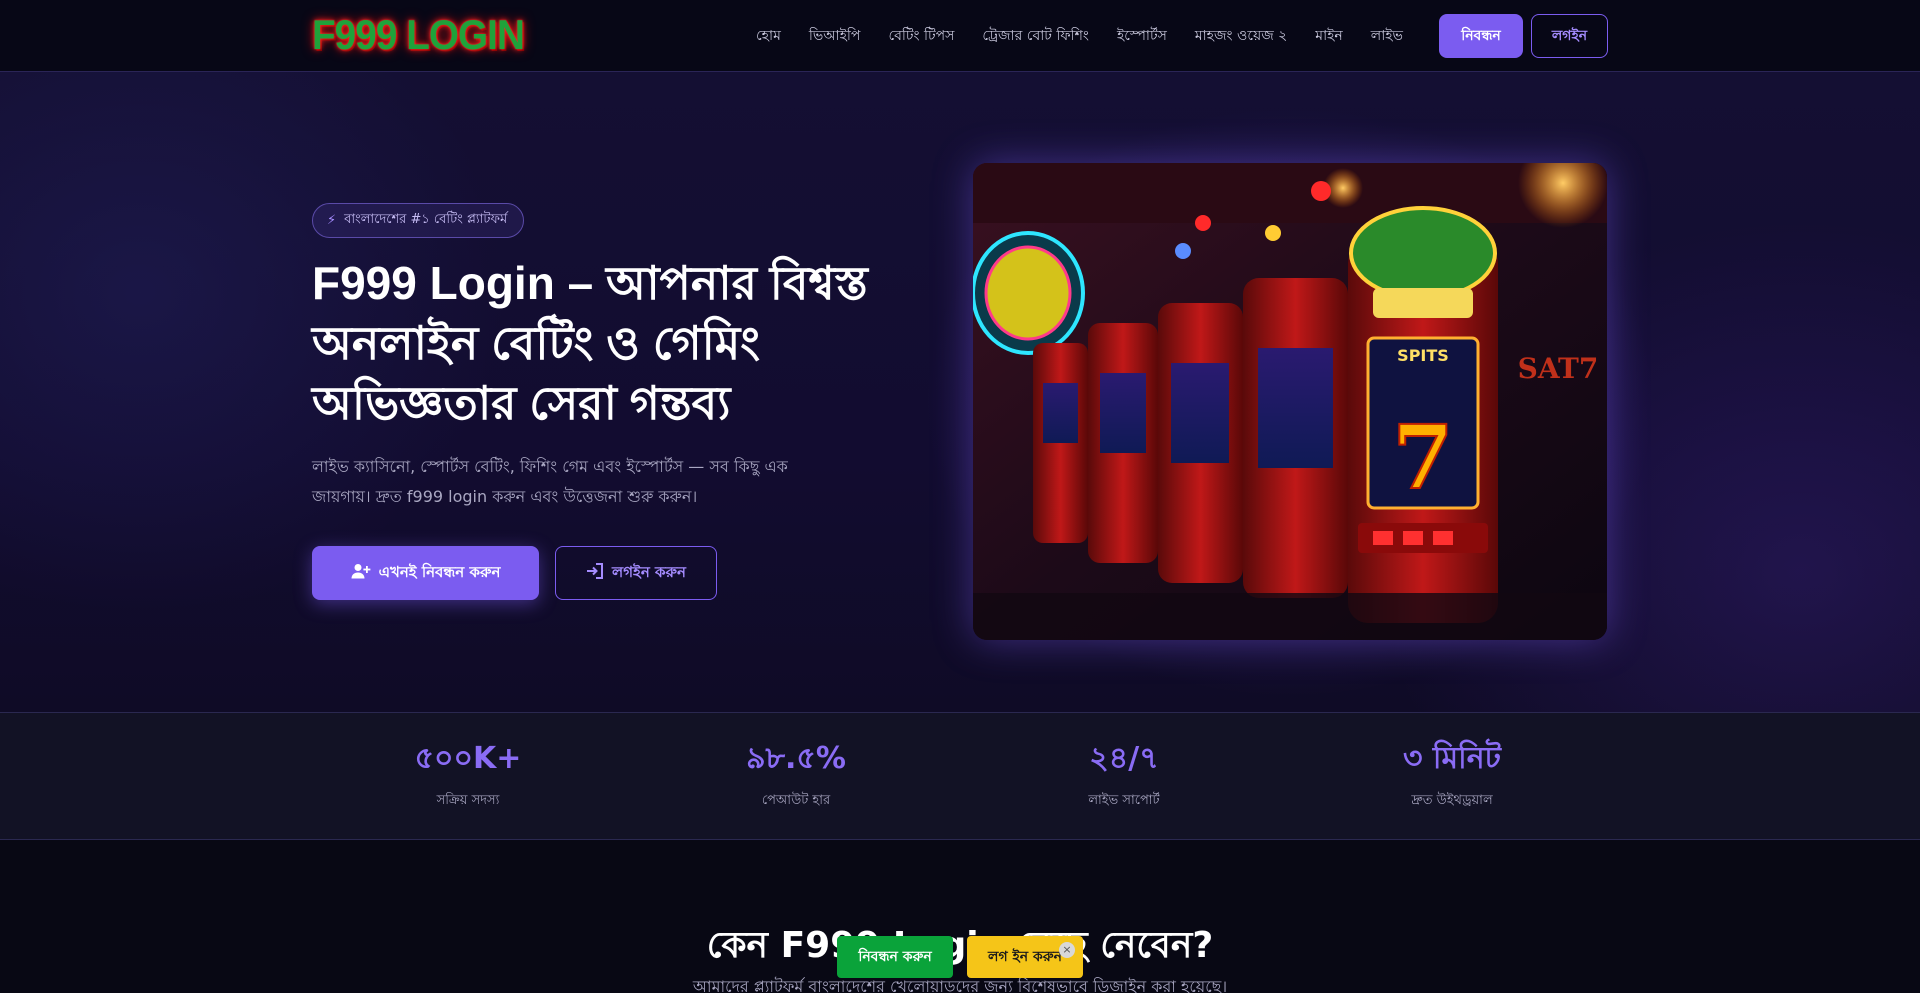 The width and height of the screenshot is (1920, 993). I want to click on nav-item-treasure-boat-fishing: ট্রেজার বোট ফিশিং, so click(1035, 36).